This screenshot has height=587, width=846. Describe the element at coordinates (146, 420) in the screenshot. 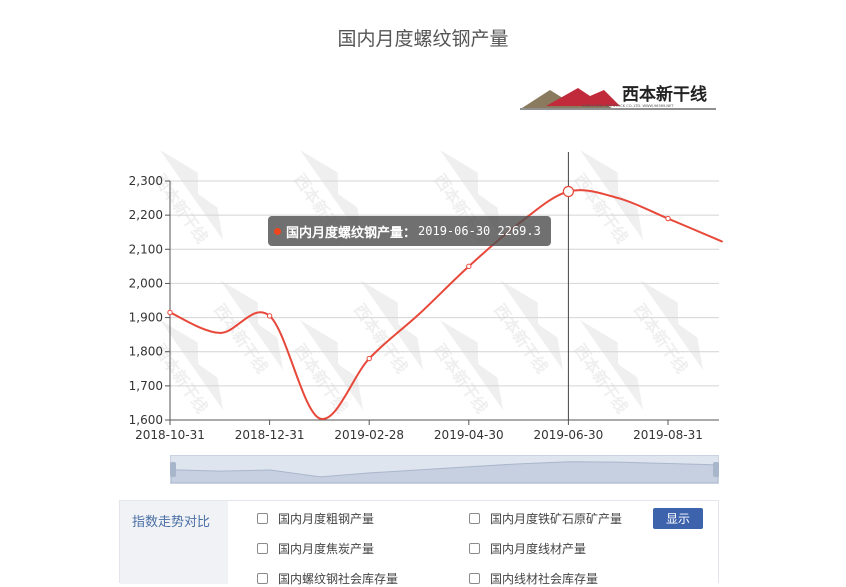

I see `y-tick-label: 1,600` at that location.